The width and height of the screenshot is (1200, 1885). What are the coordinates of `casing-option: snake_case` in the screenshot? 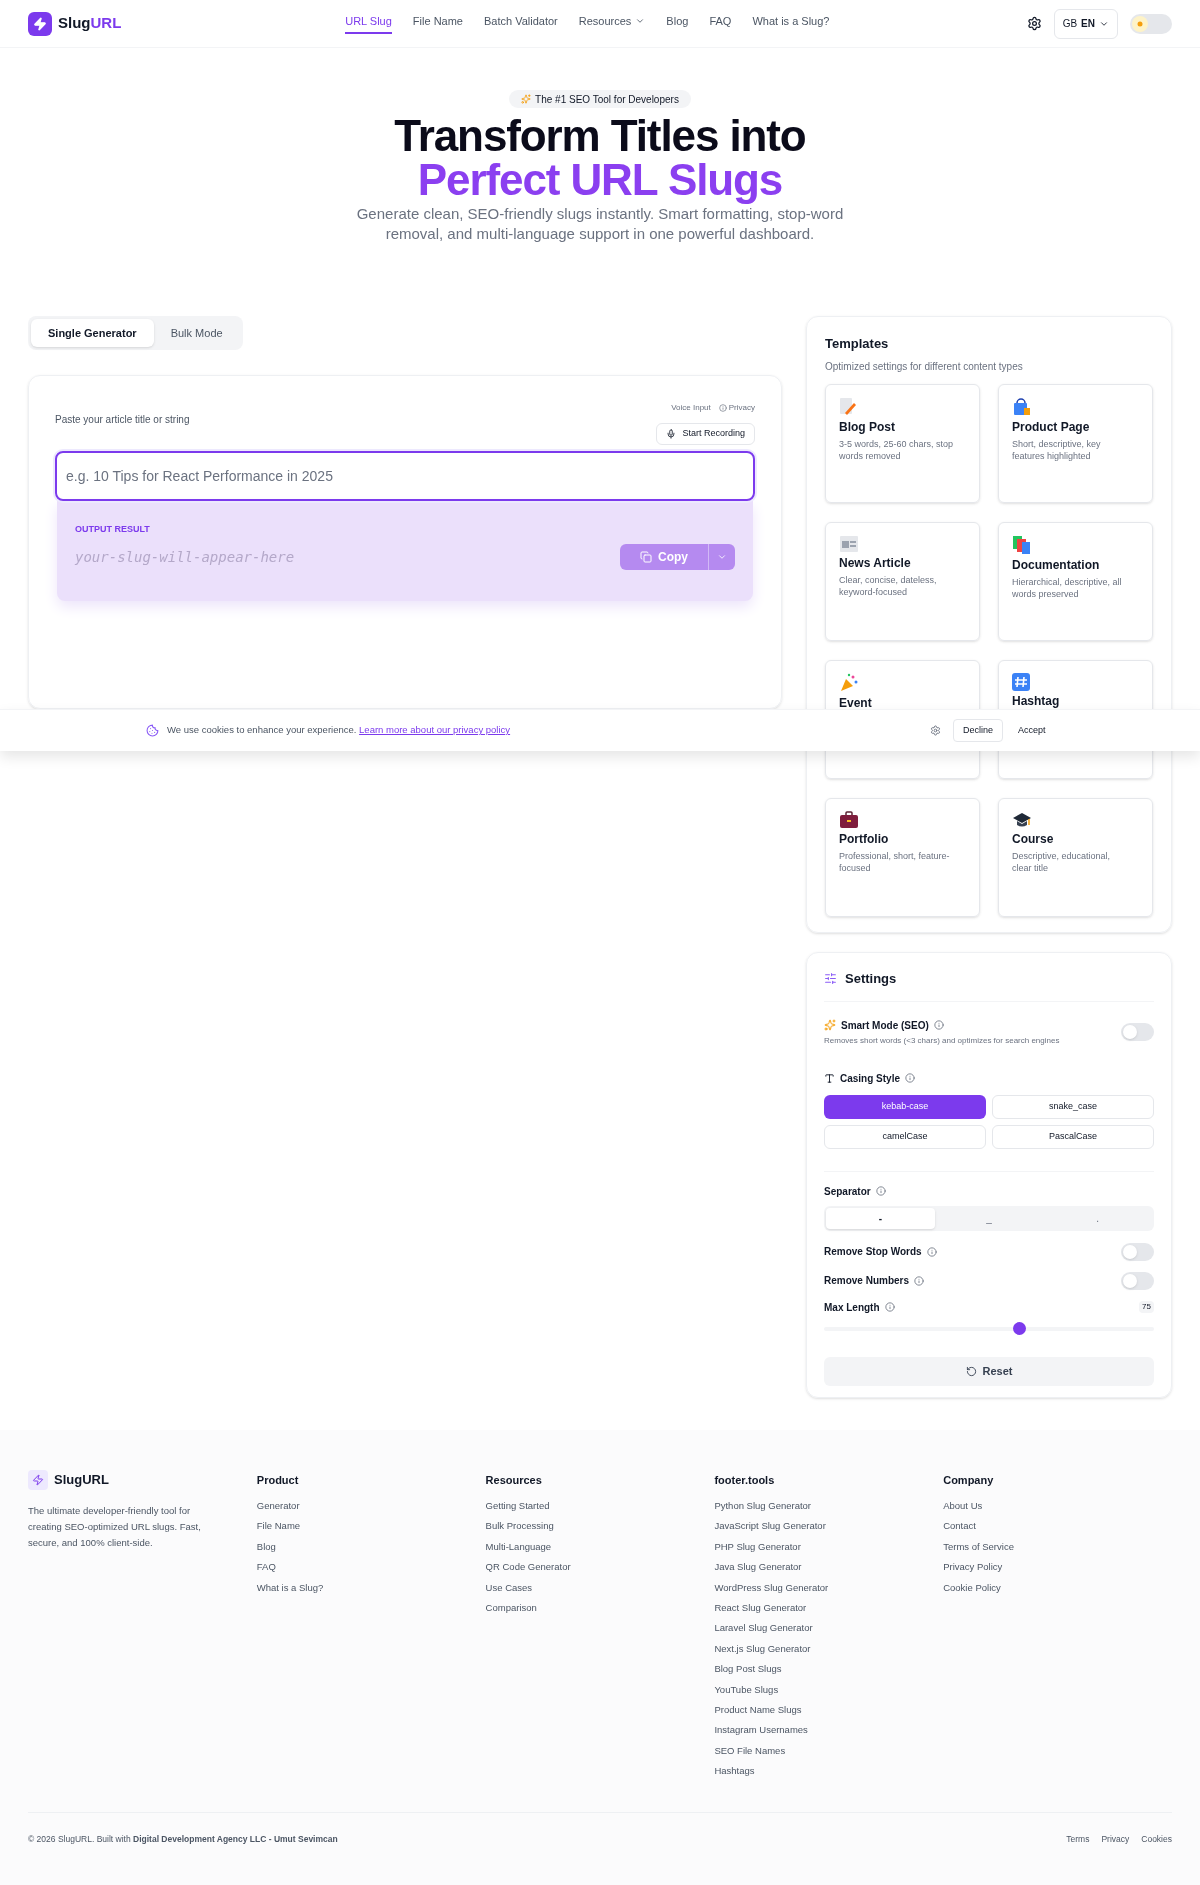 It's located at (1073, 1106).